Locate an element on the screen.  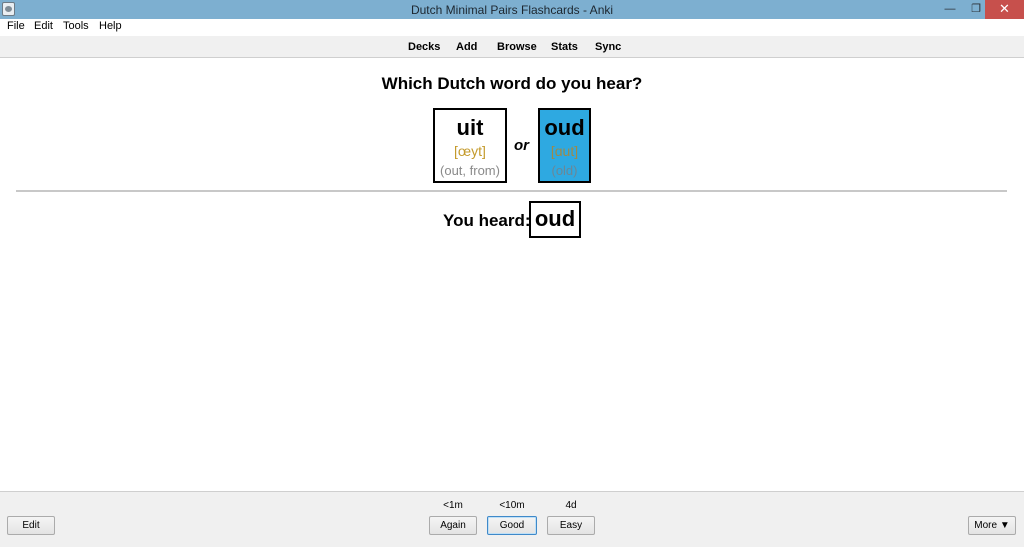
heard-word-box: oud is located at coordinates (555, 219).